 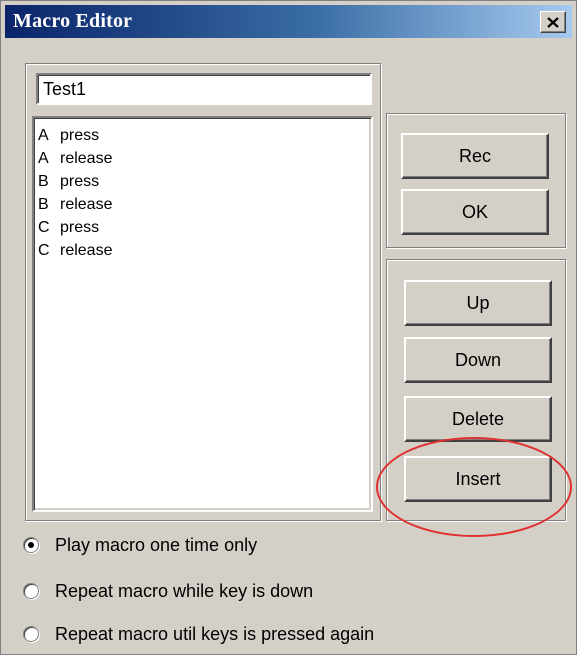 What do you see at coordinates (478, 419) in the screenshot?
I see `delete-button: Delete` at bounding box center [478, 419].